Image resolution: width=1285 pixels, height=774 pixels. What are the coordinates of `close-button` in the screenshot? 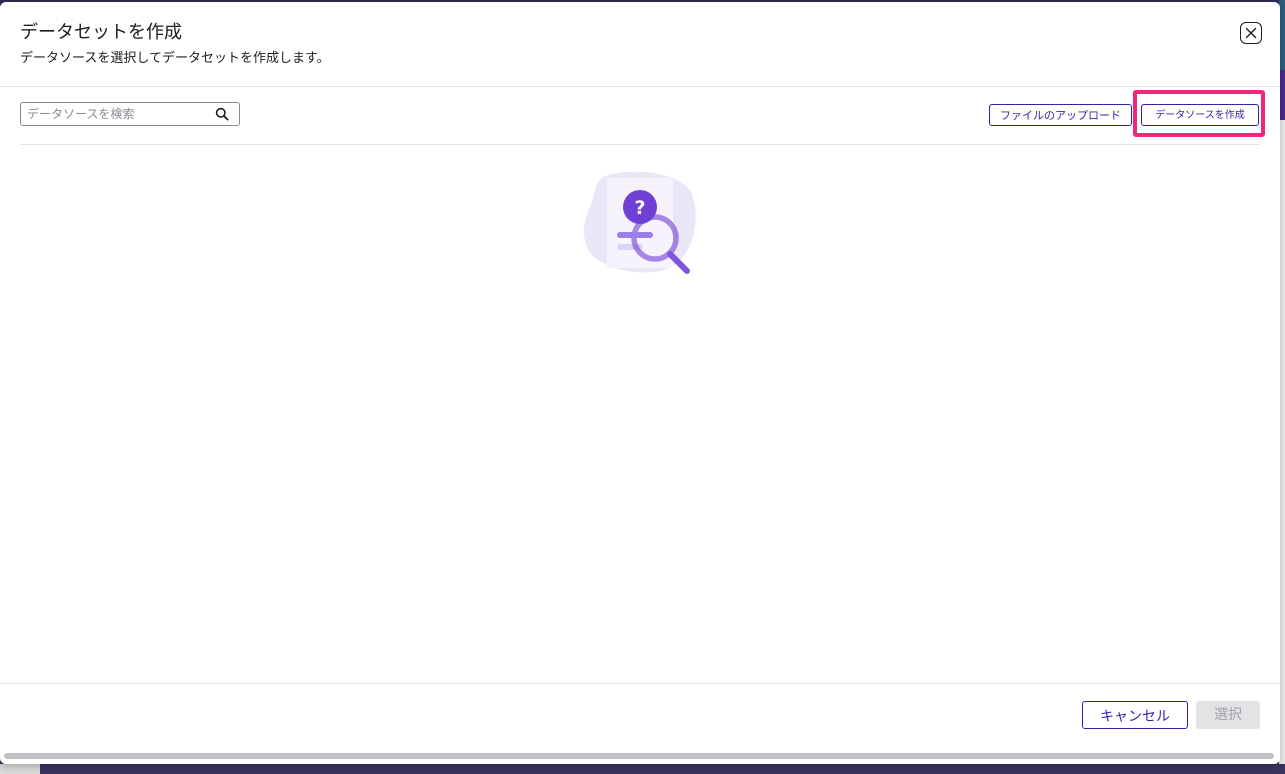 It's located at (1251, 33).